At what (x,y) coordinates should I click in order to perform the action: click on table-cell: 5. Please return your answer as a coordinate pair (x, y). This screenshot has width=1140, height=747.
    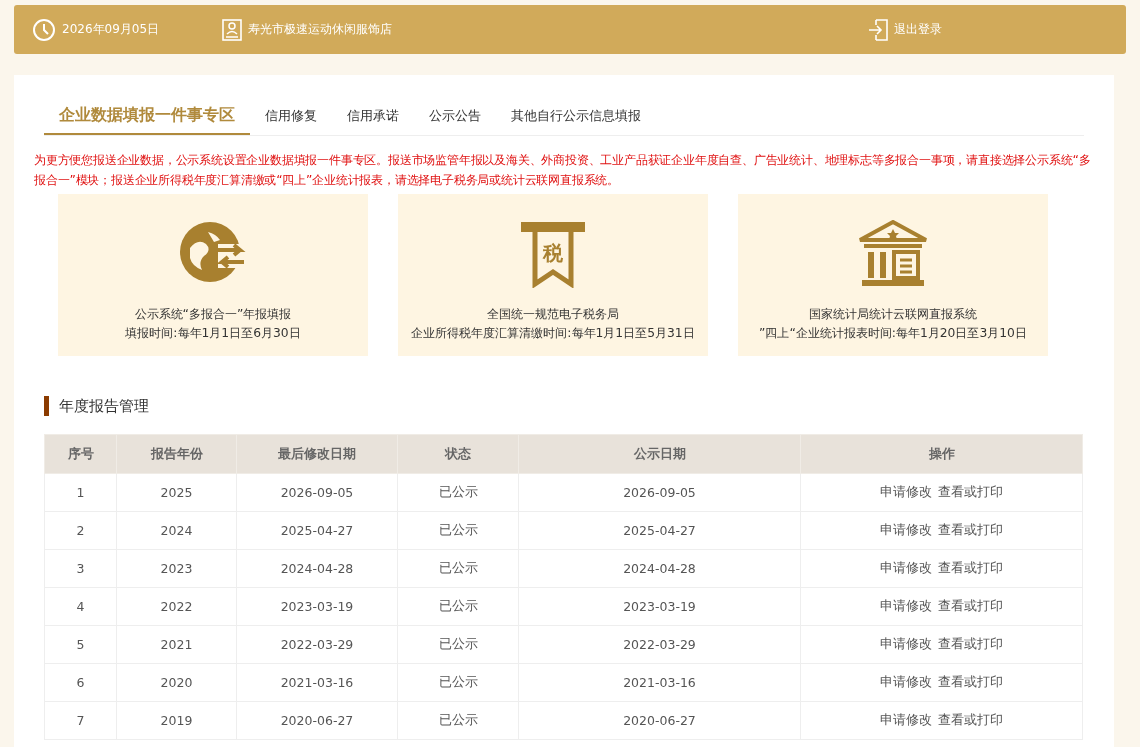
    Looking at the image, I should click on (80, 644).